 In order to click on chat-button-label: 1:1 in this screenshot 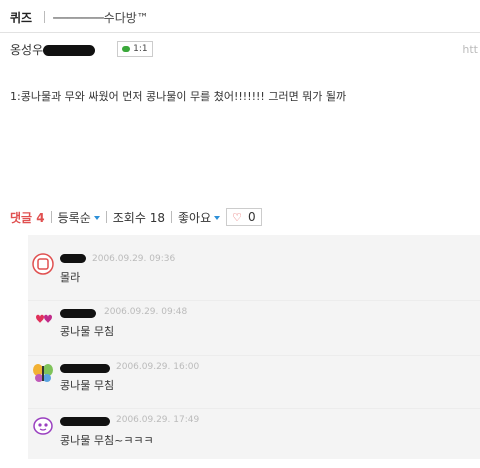, I will do `click(140, 49)`.